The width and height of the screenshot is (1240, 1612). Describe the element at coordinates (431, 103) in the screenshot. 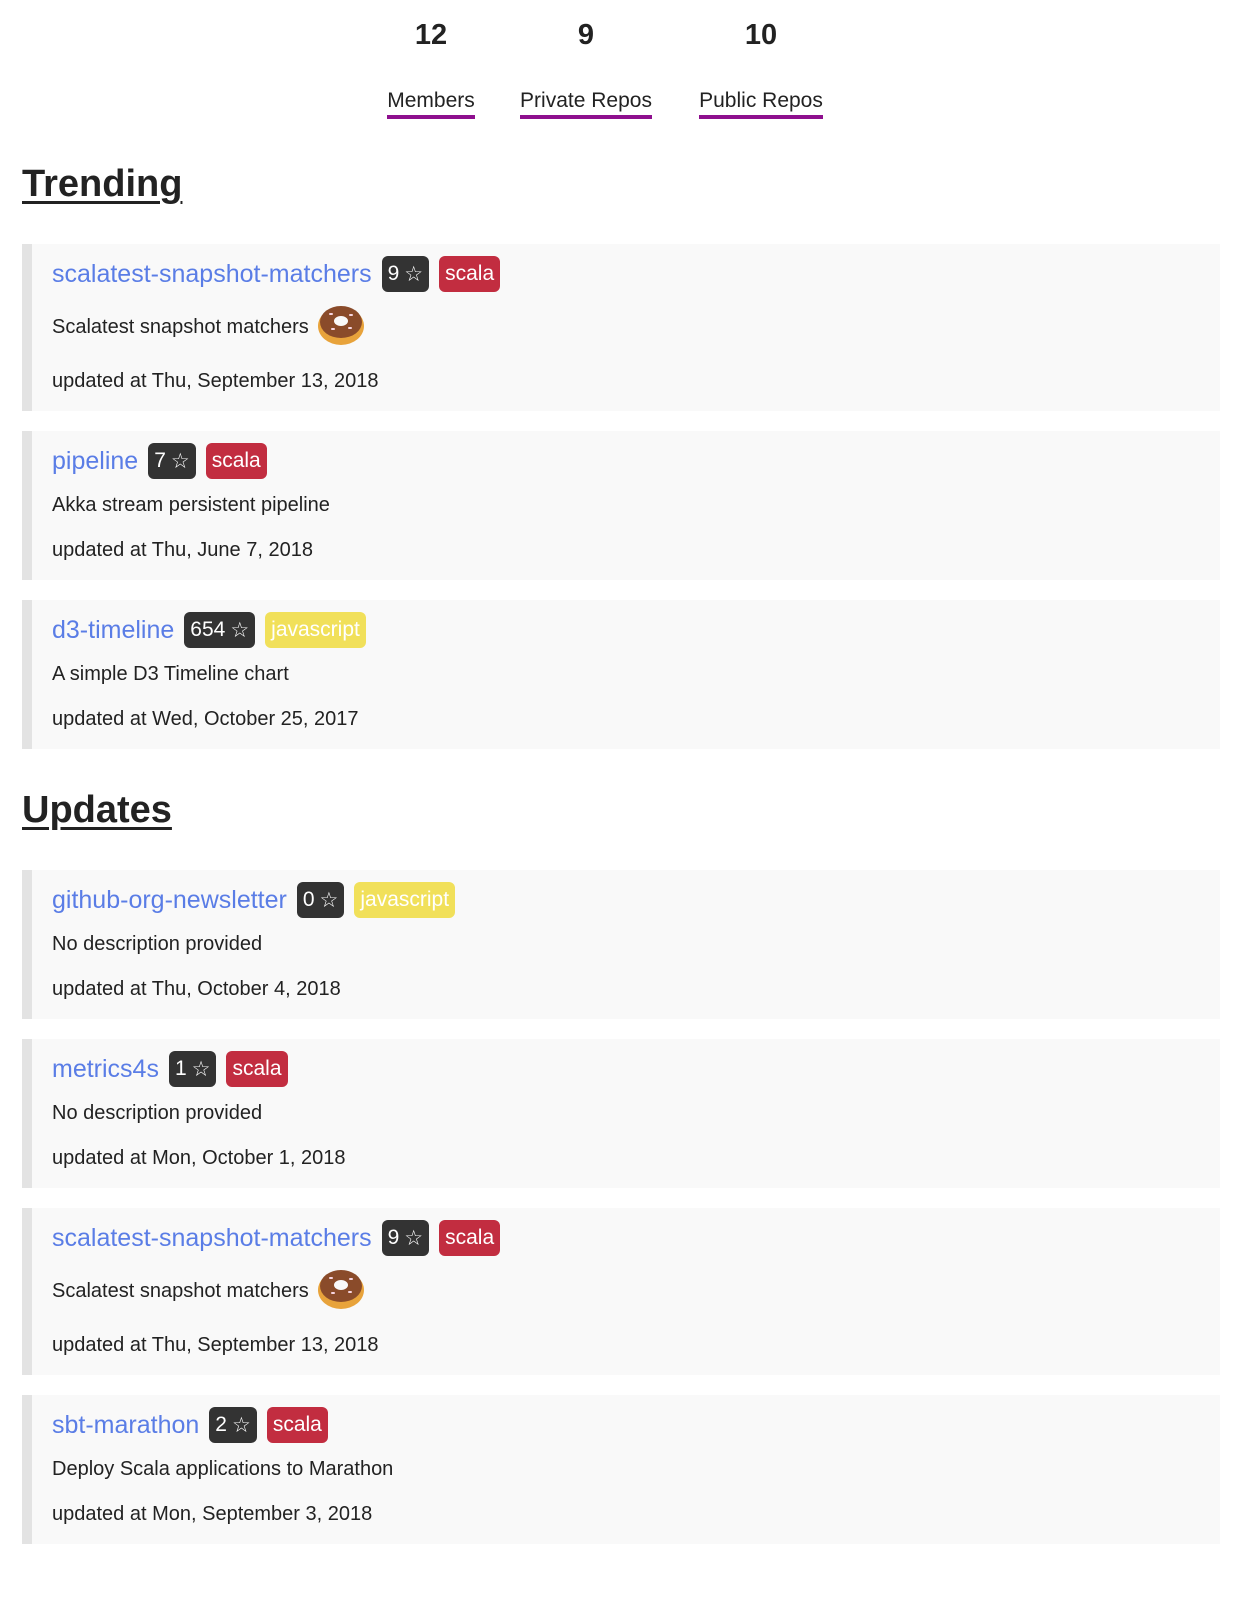

I see `stat-members-link: Members` at that location.